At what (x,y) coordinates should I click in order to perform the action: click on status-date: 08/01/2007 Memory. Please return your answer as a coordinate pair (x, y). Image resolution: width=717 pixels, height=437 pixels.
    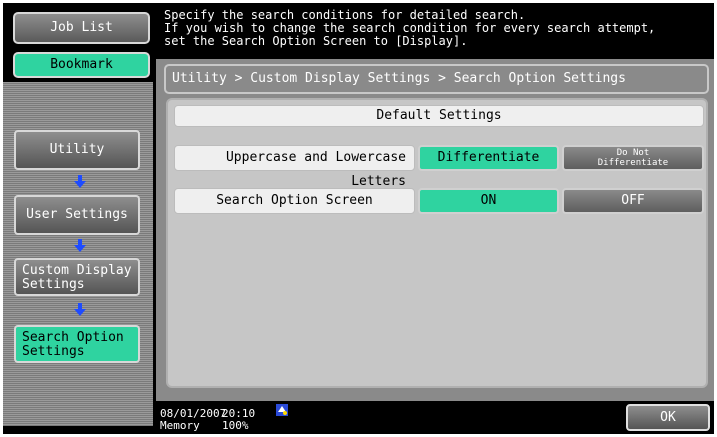
    Looking at the image, I should click on (193, 420).